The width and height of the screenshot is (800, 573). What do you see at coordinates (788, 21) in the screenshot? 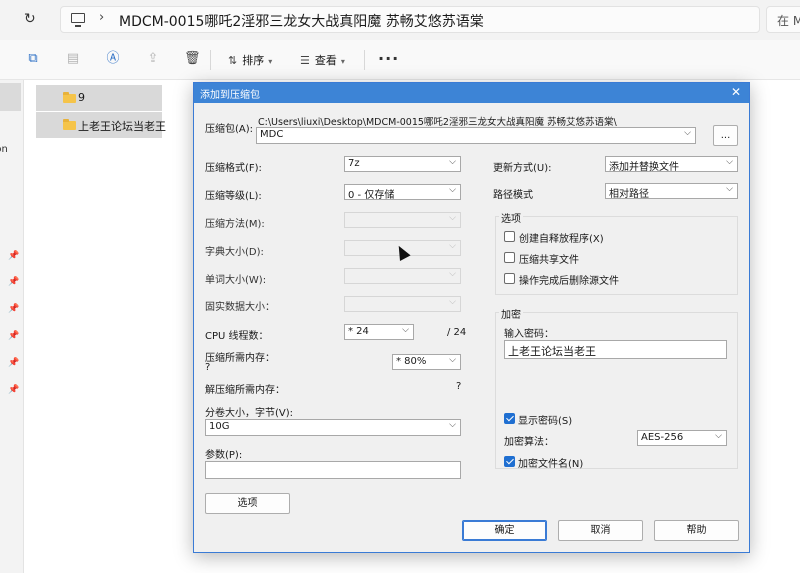
I see `search-placeholder: 在 M` at bounding box center [788, 21].